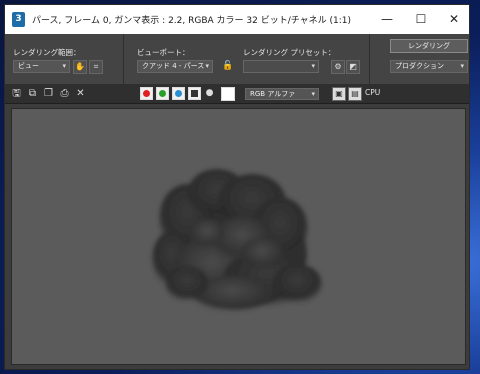 The image size is (480, 374). I want to click on minimize-button: —, so click(387, 19).